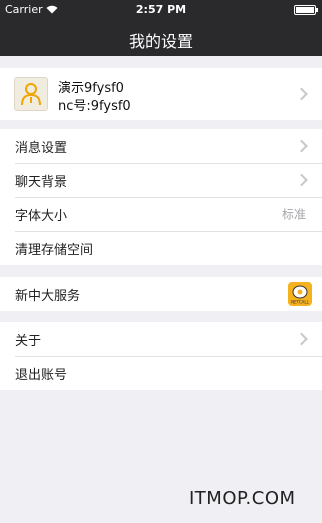 This screenshot has height=523, width=322. What do you see at coordinates (161, 146) in the screenshot?
I see `message-settings-row: 消息设置` at bounding box center [161, 146].